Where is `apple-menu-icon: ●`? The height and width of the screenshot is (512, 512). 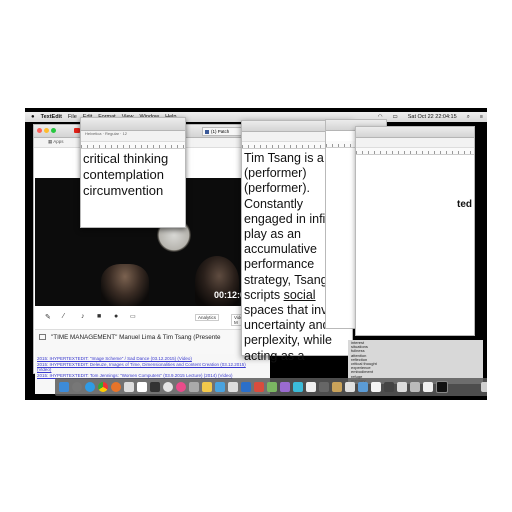 apple-menu-icon: ● is located at coordinates (33, 117).